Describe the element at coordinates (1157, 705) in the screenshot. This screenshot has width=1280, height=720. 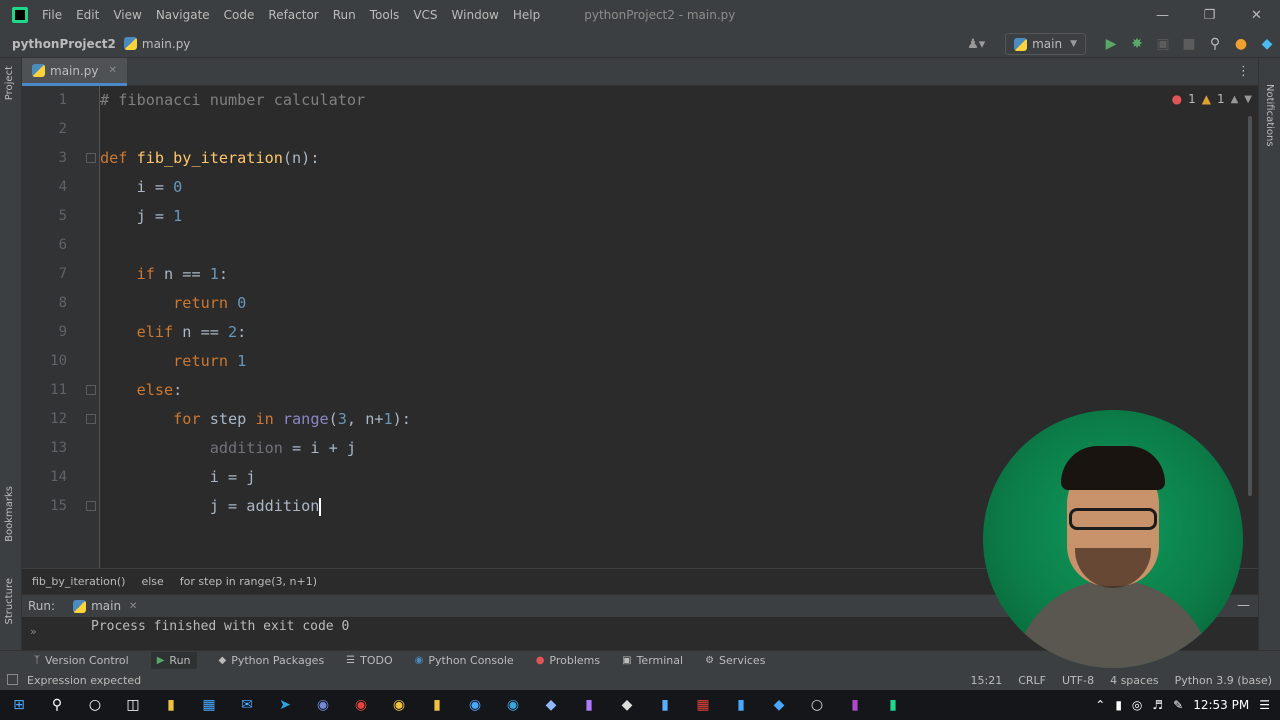
I see `volume-icon: ♬` at that location.